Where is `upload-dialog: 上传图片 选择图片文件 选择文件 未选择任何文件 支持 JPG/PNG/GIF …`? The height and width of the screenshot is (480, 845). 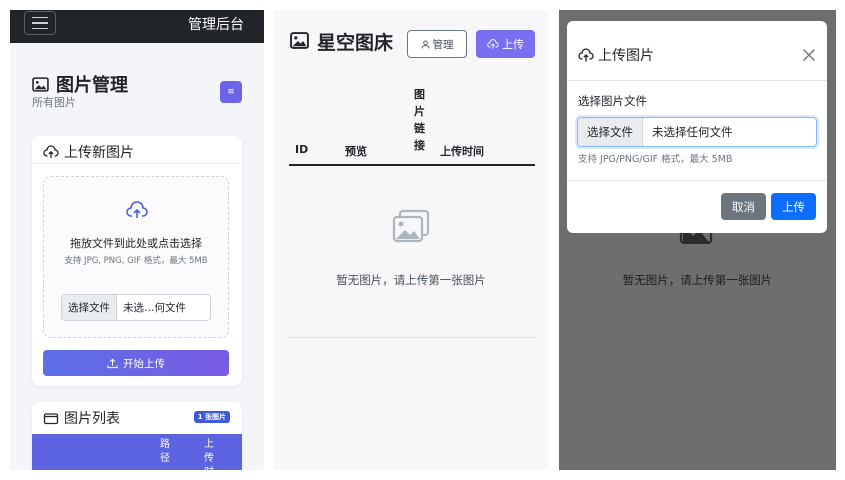
upload-dialog: 上传图片 选择图片文件 选择文件 未选择任何文件 支持 JPG/PNG/GIF … is located at coordinates (697, 127).